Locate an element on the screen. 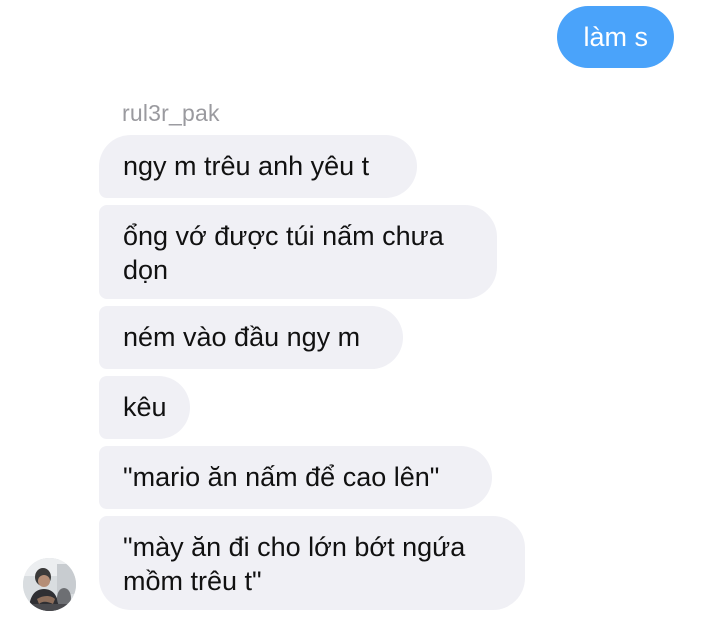 This screenshot has width=720, height=628. sender-name: rul3r_pak is located at coordinates (171, 113).